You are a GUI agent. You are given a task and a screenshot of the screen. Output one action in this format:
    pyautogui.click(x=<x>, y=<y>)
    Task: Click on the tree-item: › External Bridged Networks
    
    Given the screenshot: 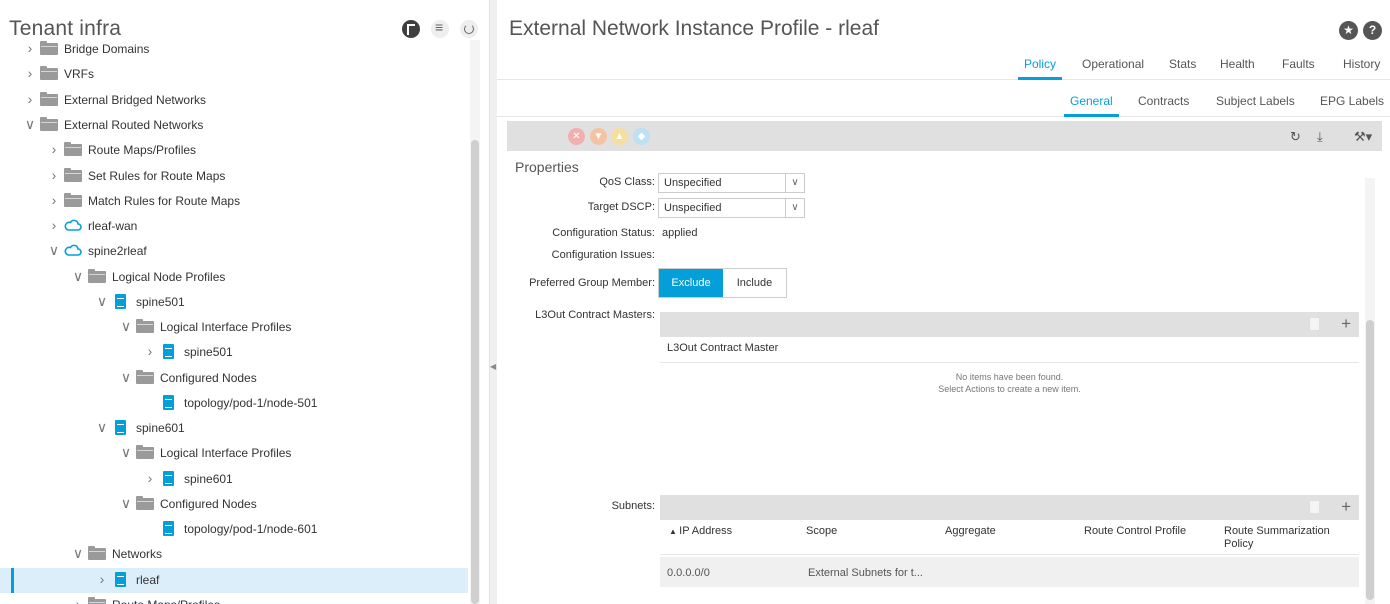 What is the action you would take?
    pyautogui.click(x=234, y=100)
    